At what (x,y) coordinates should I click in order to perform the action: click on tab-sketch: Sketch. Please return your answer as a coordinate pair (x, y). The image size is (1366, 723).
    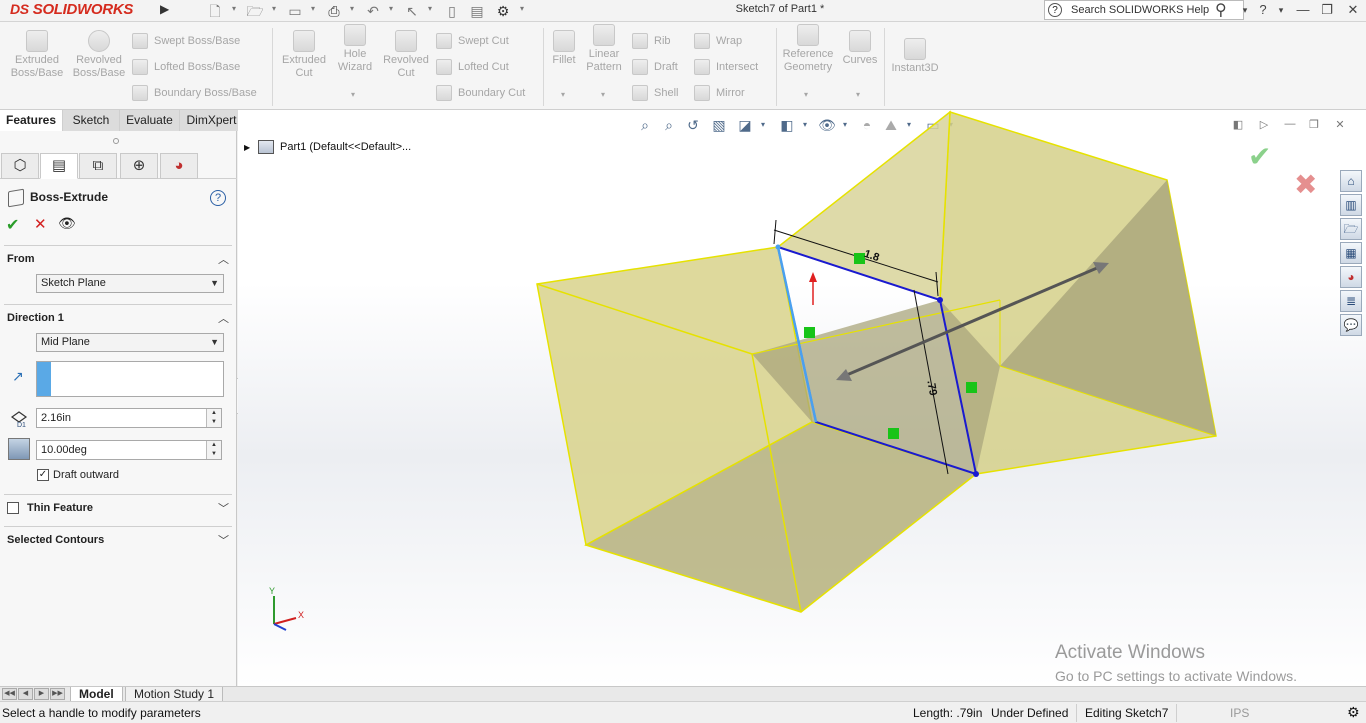
    Looking at the image, I should click on (91, 120).